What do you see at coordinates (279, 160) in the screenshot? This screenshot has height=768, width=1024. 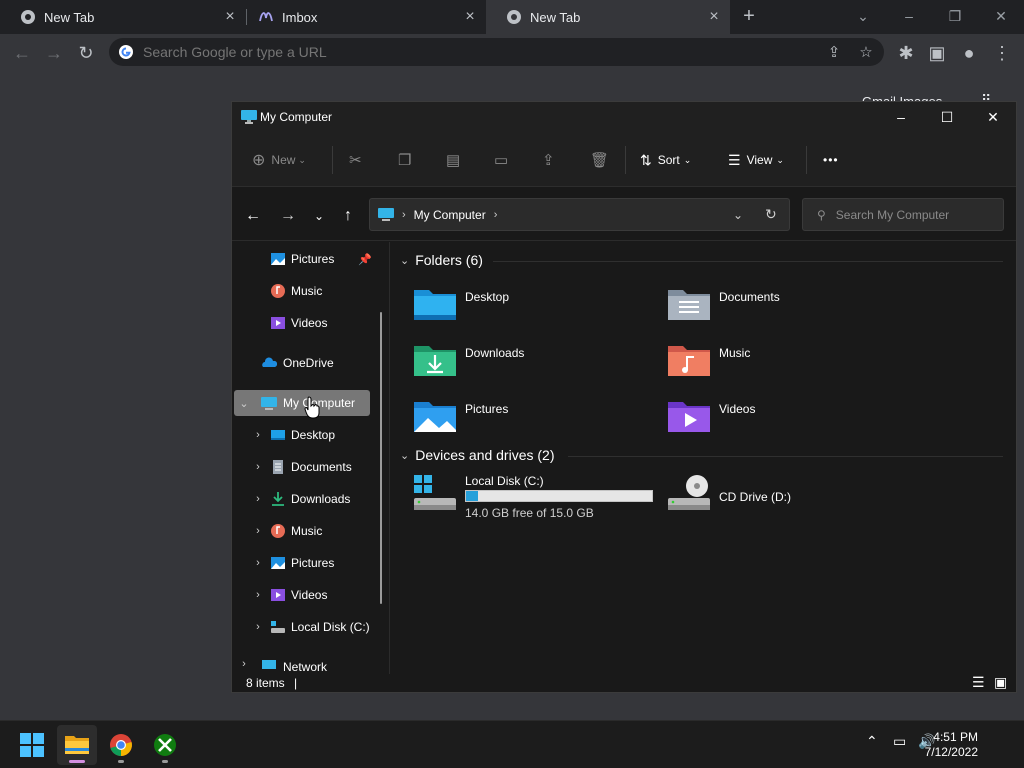 I see `new-button: ⊕ New ⌄` at bounding box center [279, 160].